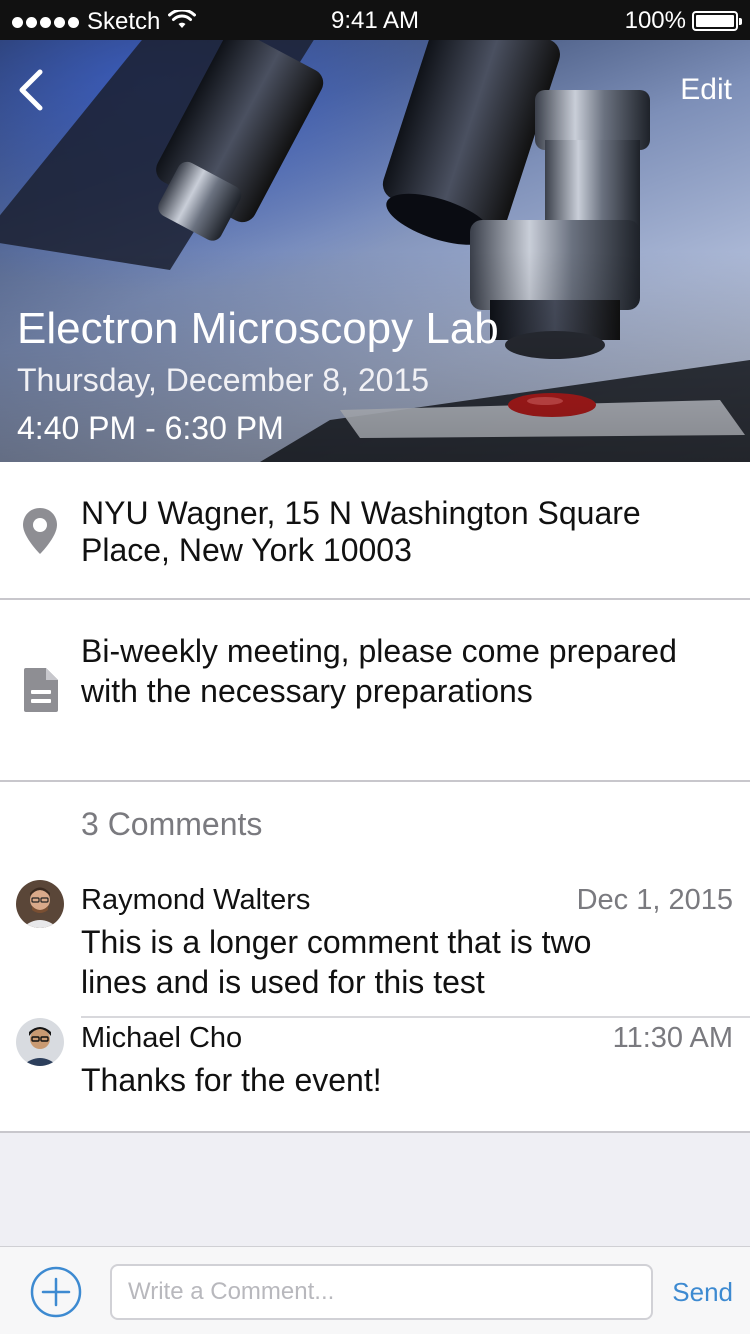 The height and width of the screenshot is (1334, 750). Describe the element at coordinates (702, 1292) in the screenshot. I see `send-button: Send` at that location.